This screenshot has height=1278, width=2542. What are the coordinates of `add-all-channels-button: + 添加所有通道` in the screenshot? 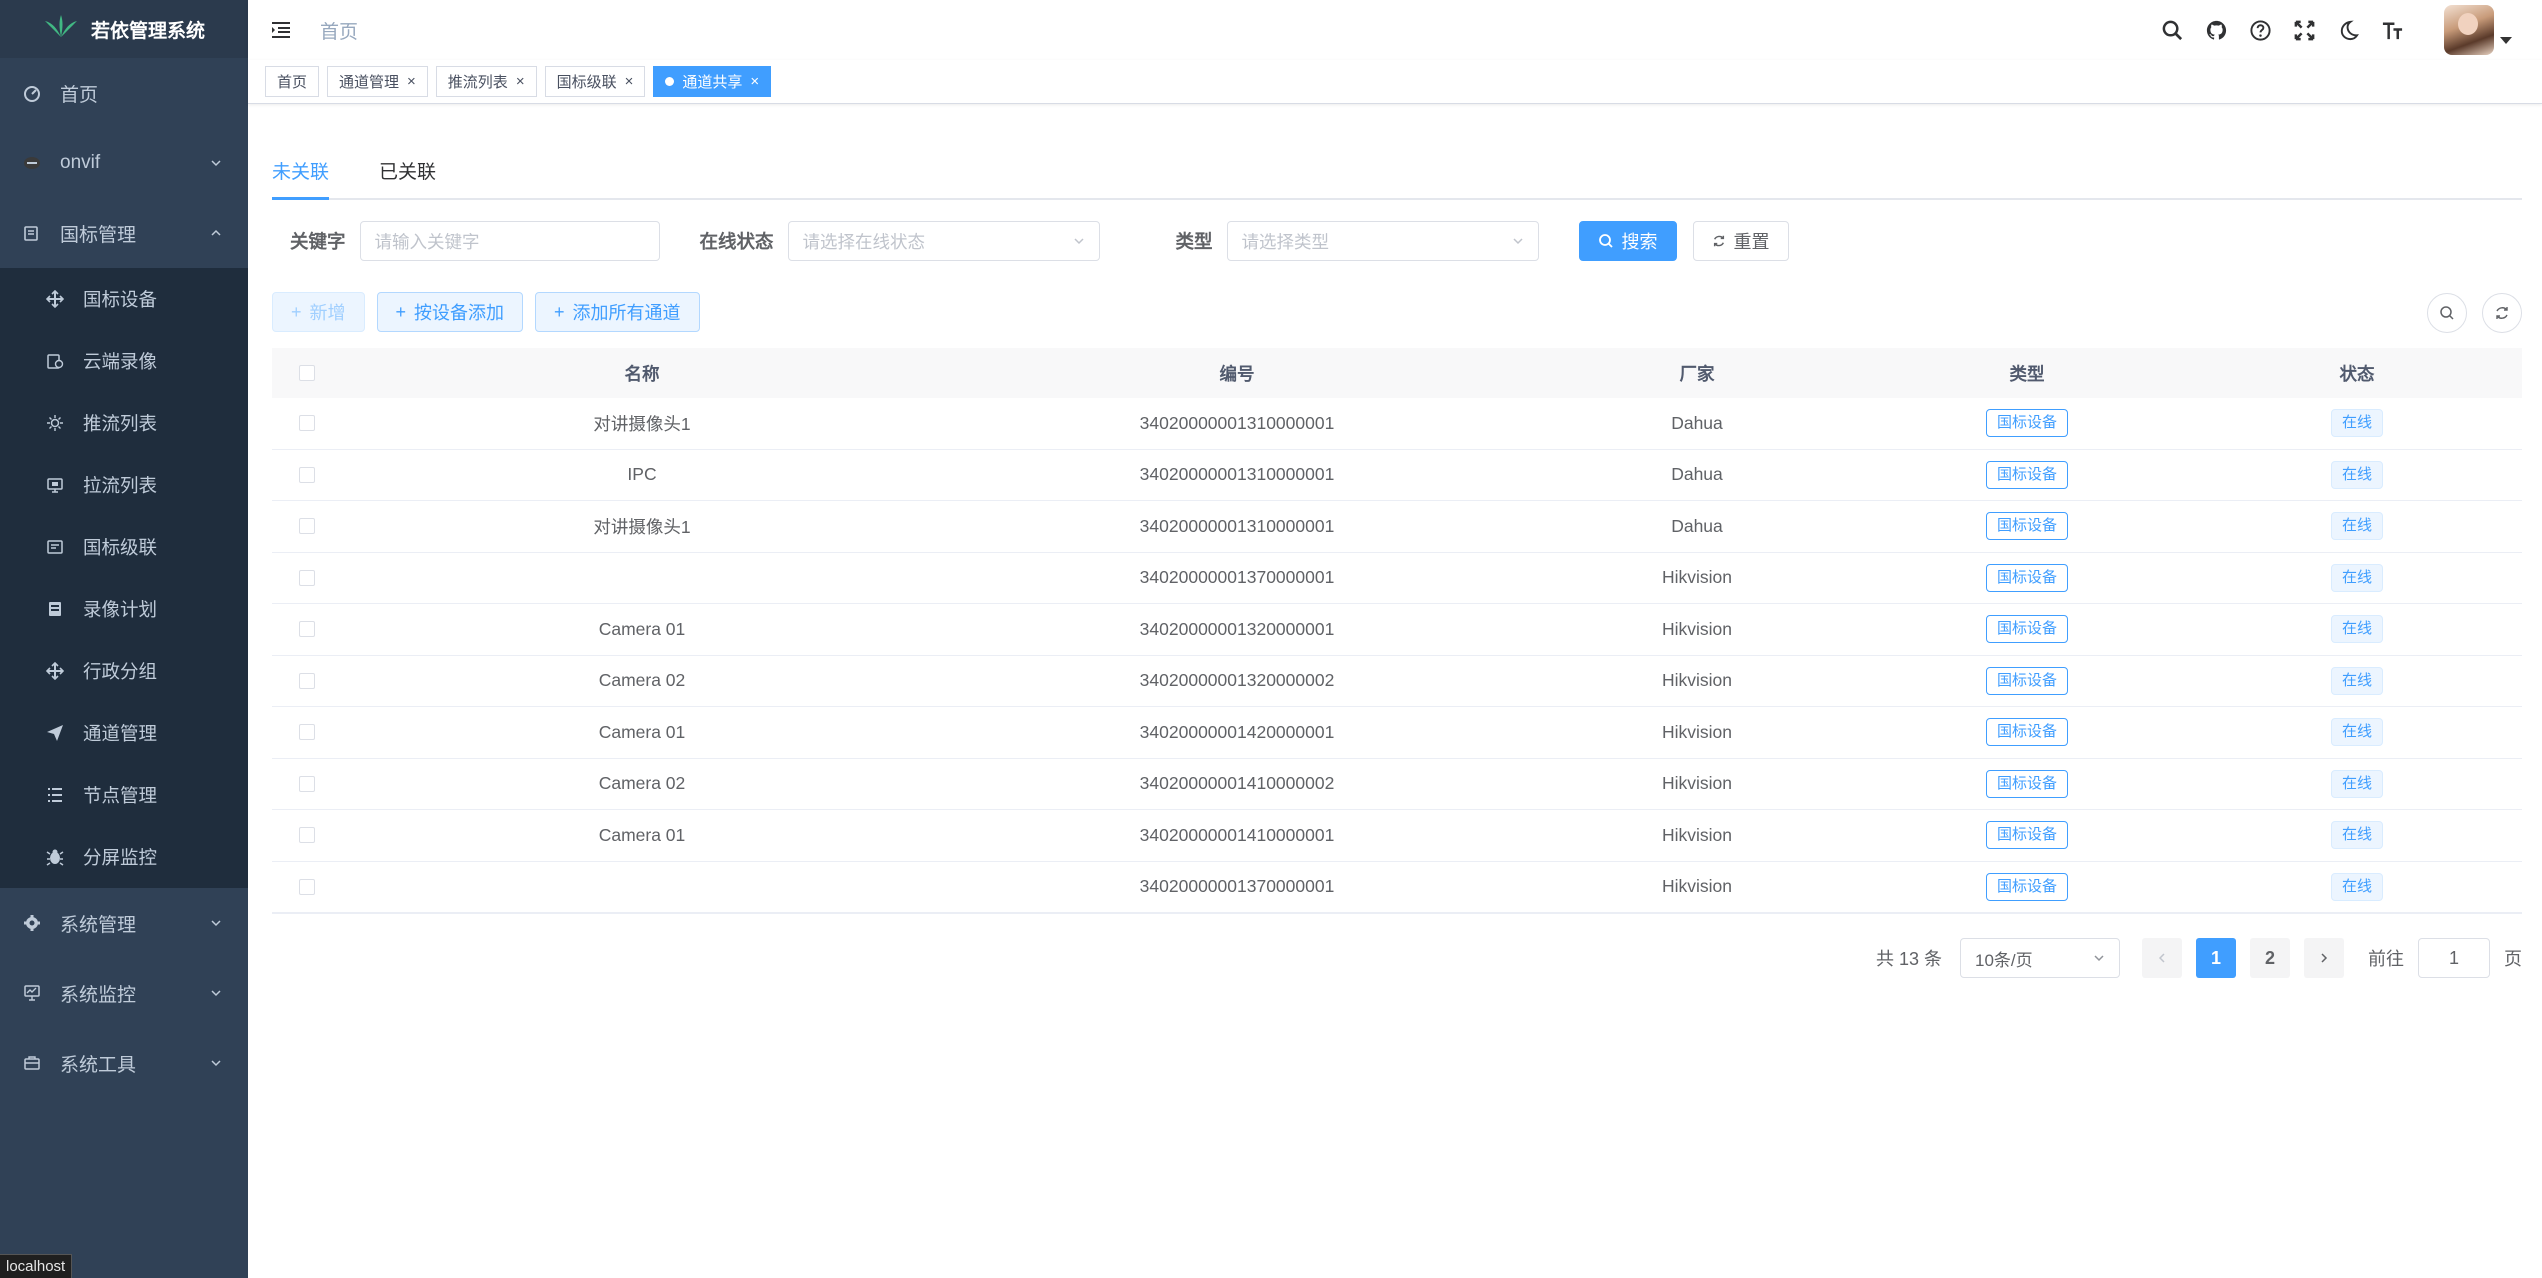 It's located at (617, 312).